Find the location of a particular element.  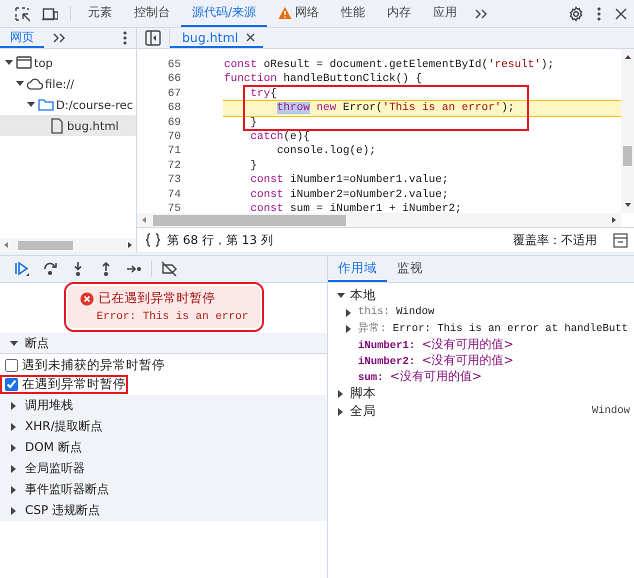

scrollbar-thumb is located at coordinates (627, 156).